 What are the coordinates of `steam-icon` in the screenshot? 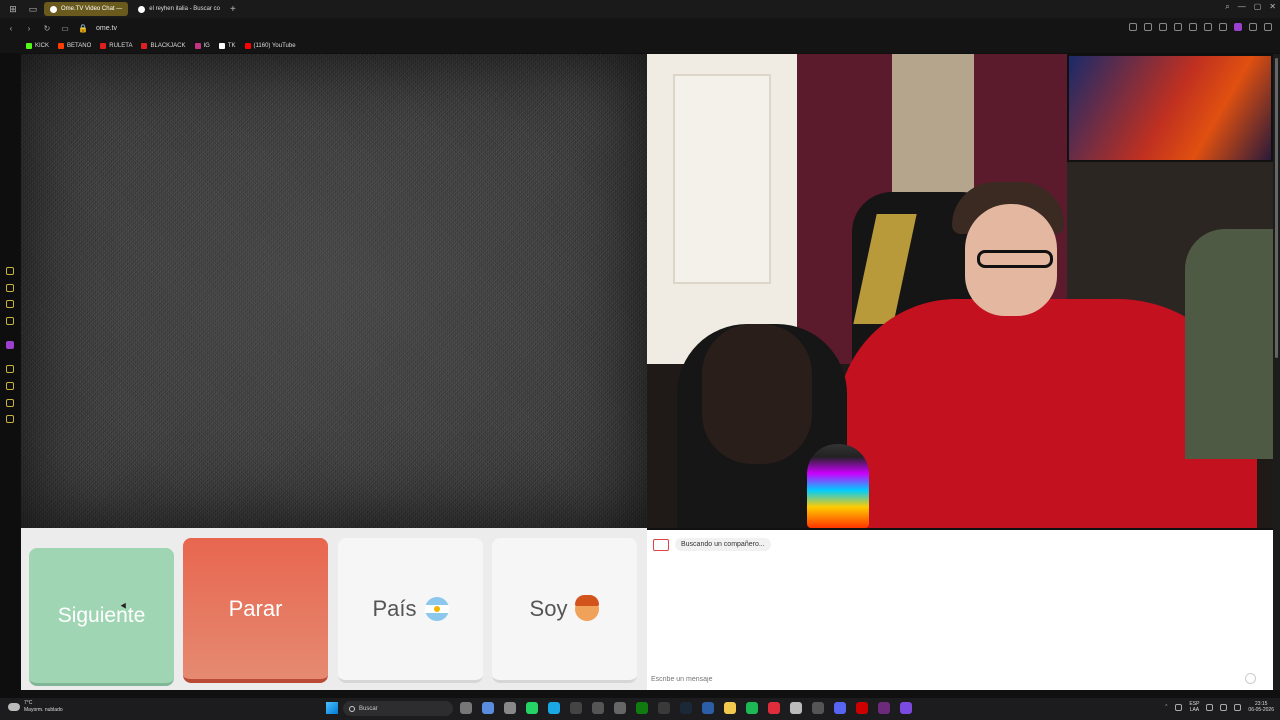 It's located at (686, 708).